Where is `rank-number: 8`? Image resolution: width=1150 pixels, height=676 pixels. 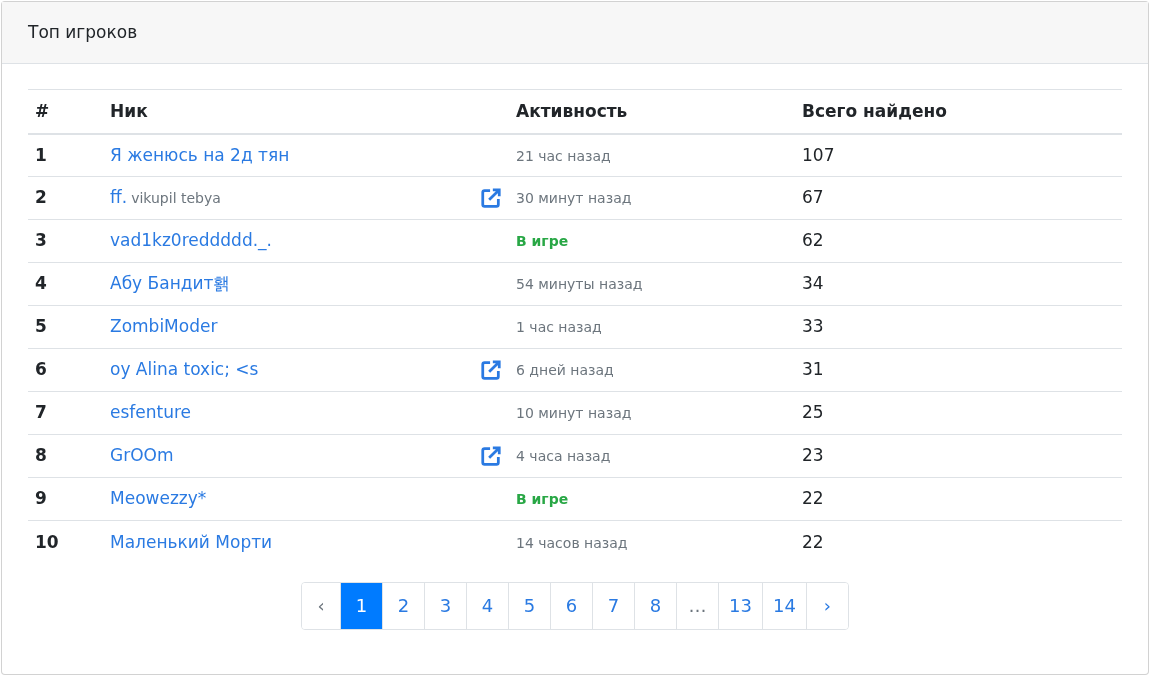
rank-number: 8 is located at coordinates (41, 455).